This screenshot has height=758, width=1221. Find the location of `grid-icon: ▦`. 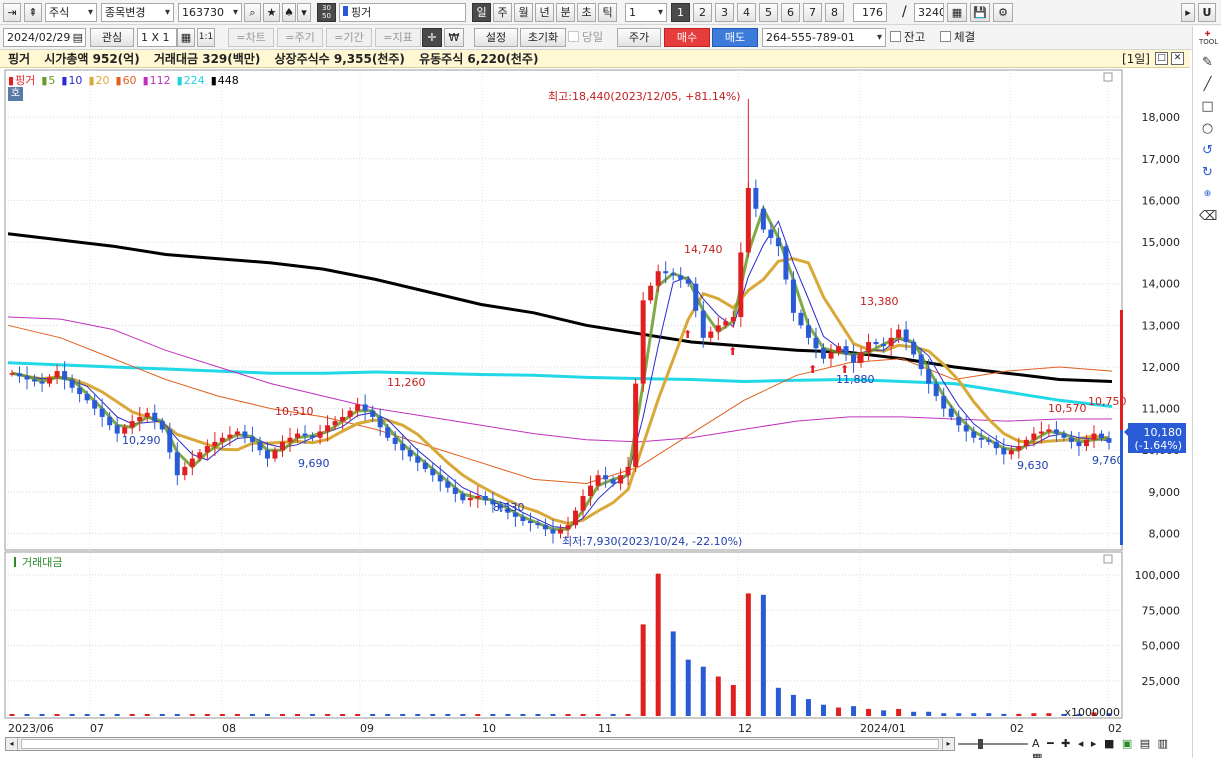

grid-icon: ▦ is located at coordinates (957, 12).